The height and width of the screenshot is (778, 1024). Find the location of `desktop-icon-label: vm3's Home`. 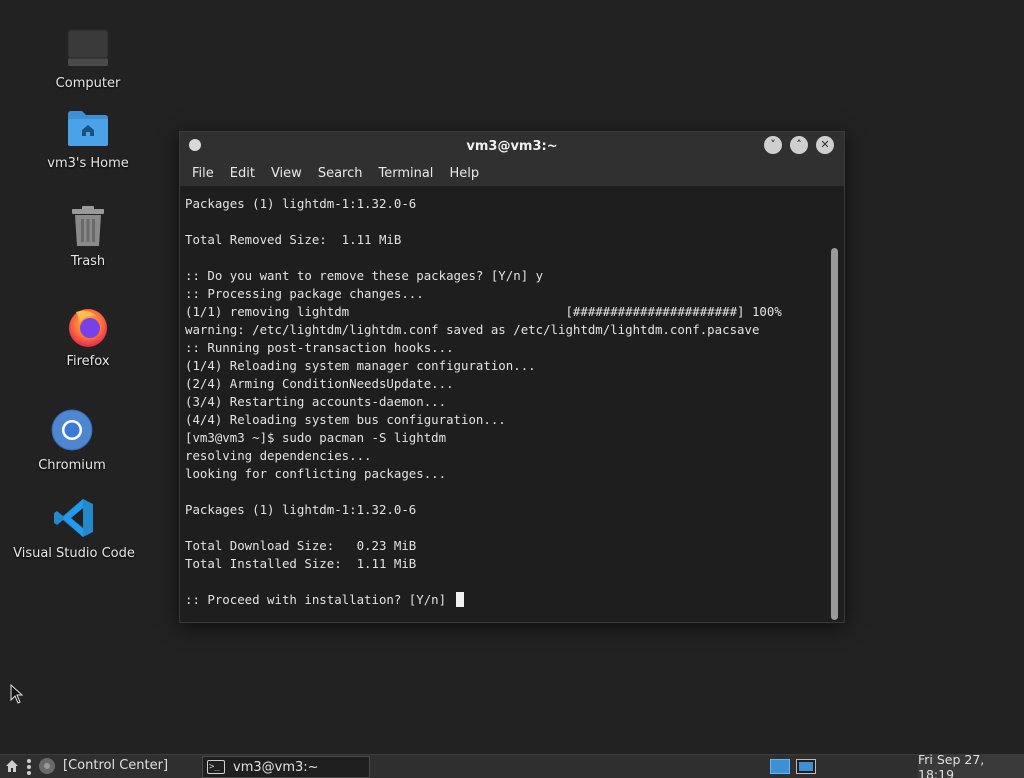

desktop-icon-label: vm3's Home is located at coordinates (88, 163).